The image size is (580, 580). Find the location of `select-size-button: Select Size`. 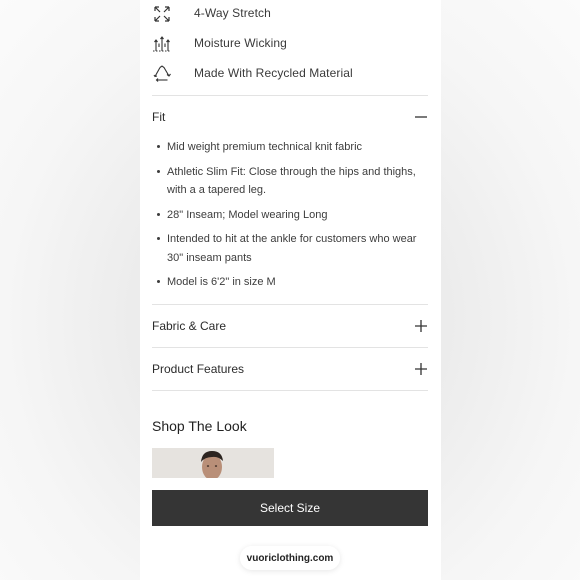

select-size-button: Select Size is located at coordinates (290, 508).